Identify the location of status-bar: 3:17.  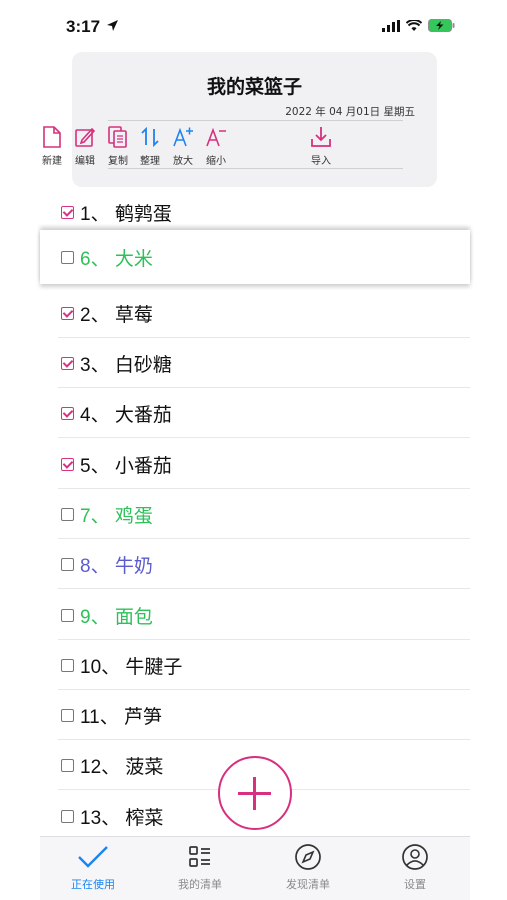
(253, 23).